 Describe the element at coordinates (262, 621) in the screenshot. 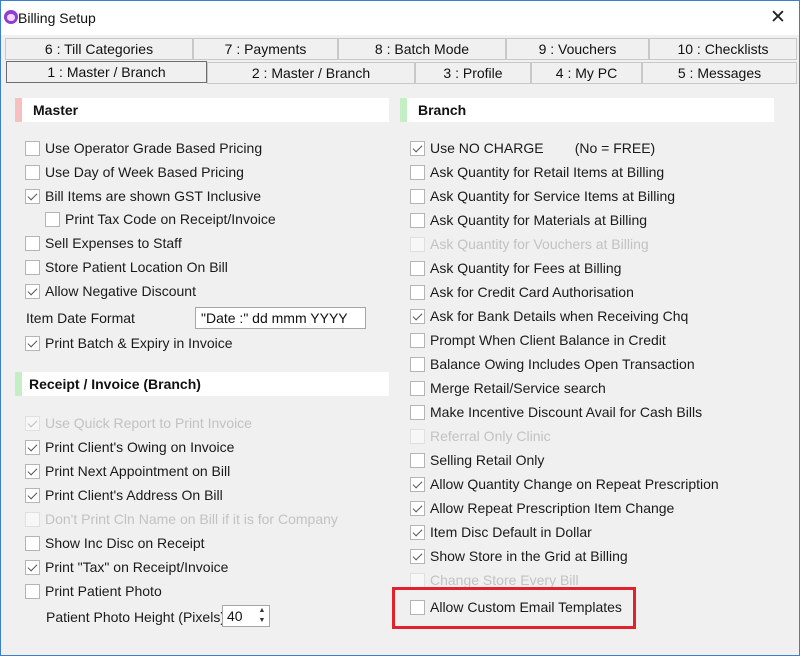

I see `spin-down-icon: ▼` at that location.